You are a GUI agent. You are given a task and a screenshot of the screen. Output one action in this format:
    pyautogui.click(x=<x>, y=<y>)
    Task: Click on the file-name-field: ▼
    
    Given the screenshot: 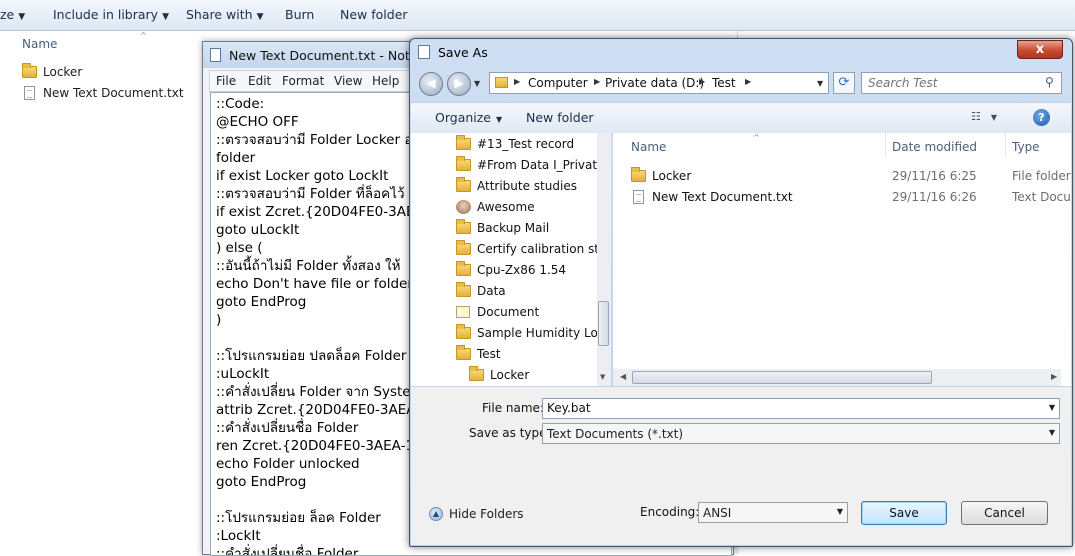 What is the action you would take?
    pyautogui.click(x=801, y=408)
    